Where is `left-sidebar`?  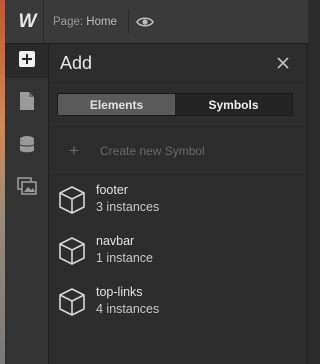 left-sidebar is located at coordinates (27, 204).